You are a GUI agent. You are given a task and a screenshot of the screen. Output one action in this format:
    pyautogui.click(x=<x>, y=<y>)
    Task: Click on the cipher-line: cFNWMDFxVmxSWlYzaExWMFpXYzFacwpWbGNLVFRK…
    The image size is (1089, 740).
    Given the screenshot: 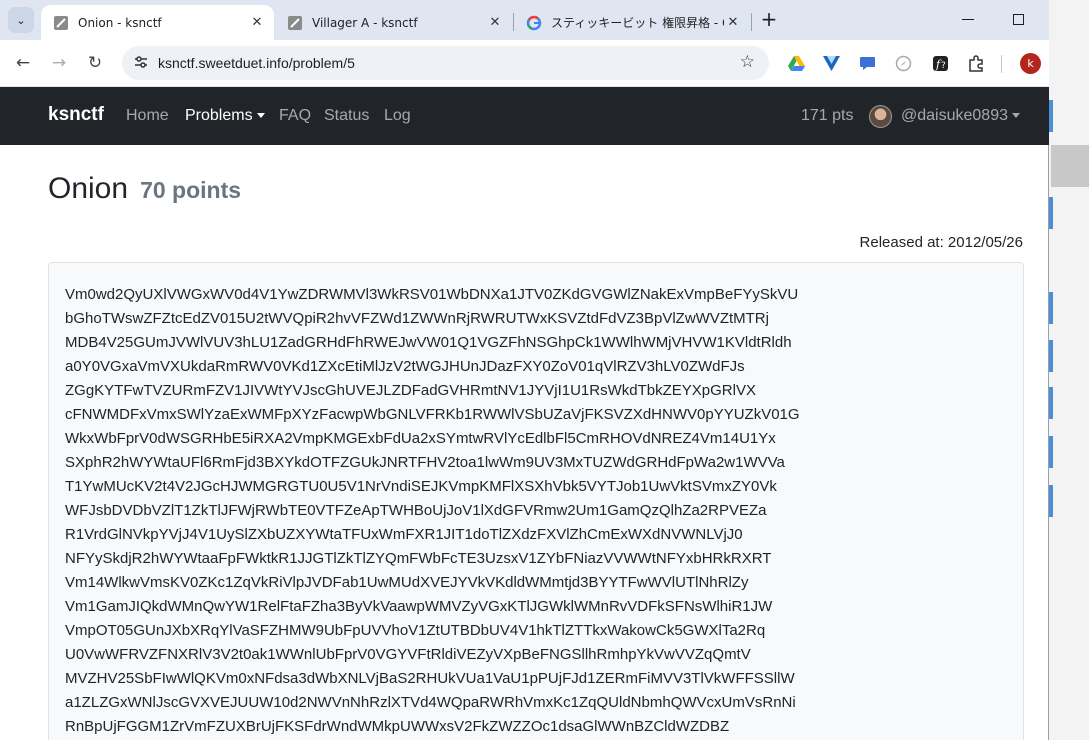 What is the action you would take?
    pyautogui.click(x=432, y=414)
    